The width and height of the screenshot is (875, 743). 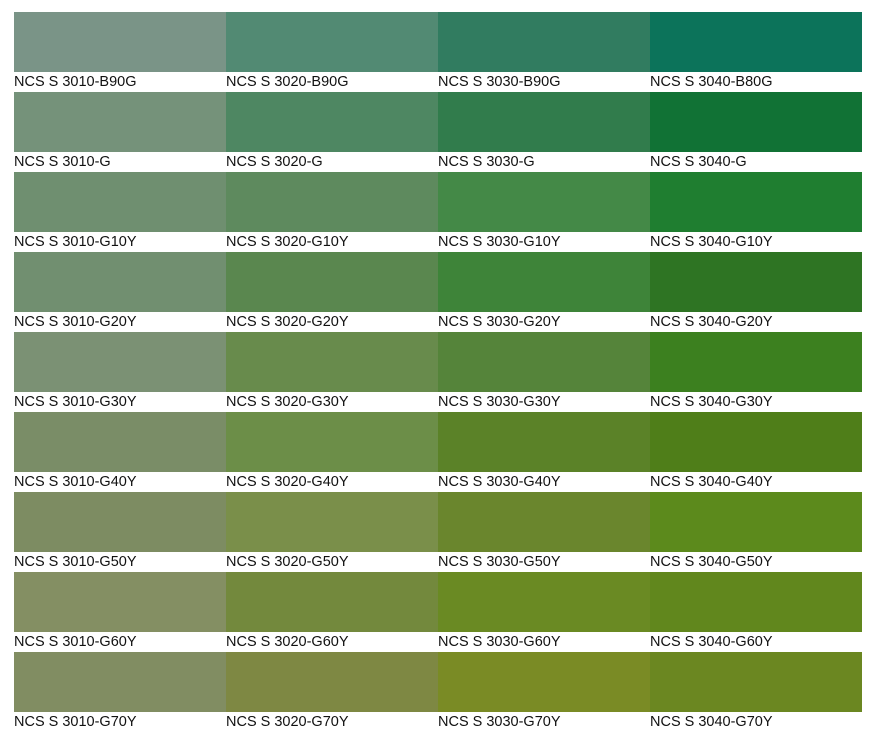 I want to click on color-swatch-card: NCS S 3020-G10Y, so click(x=332, y=212).